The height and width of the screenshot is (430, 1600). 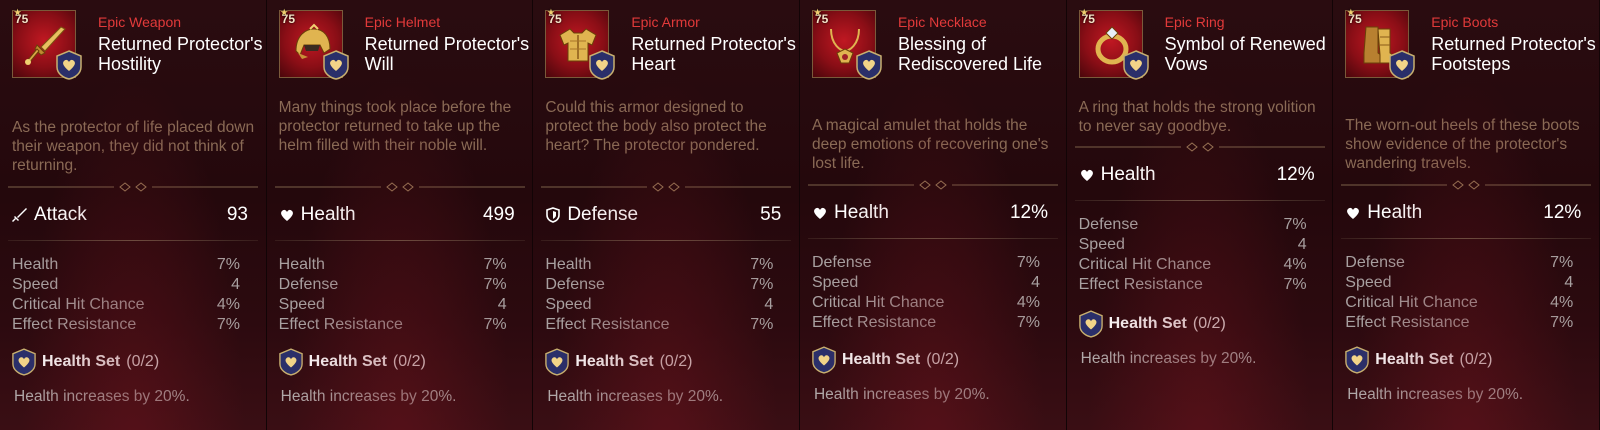 What do you see at coordinates (397, 215) in the screenshot?
I see `main-stat: Health 499` at bounding box center [397, 215].